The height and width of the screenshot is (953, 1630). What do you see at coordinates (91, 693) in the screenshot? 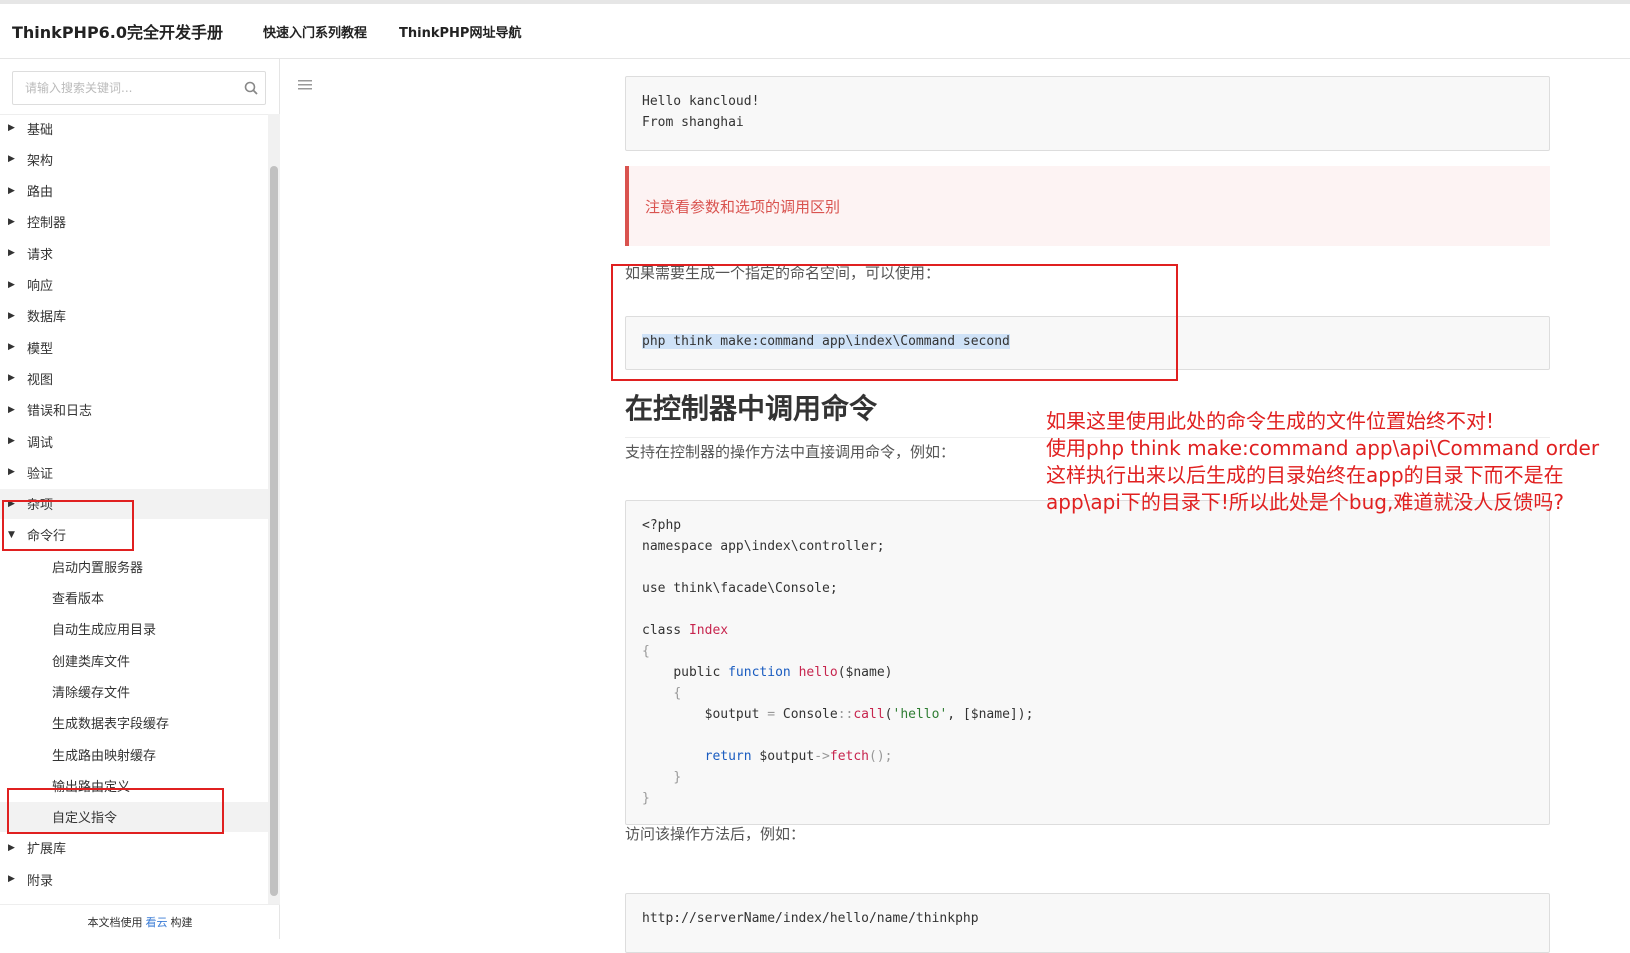
I see `sidebar-item-label: 清除缓存文件` at bounding box center [91, 693].